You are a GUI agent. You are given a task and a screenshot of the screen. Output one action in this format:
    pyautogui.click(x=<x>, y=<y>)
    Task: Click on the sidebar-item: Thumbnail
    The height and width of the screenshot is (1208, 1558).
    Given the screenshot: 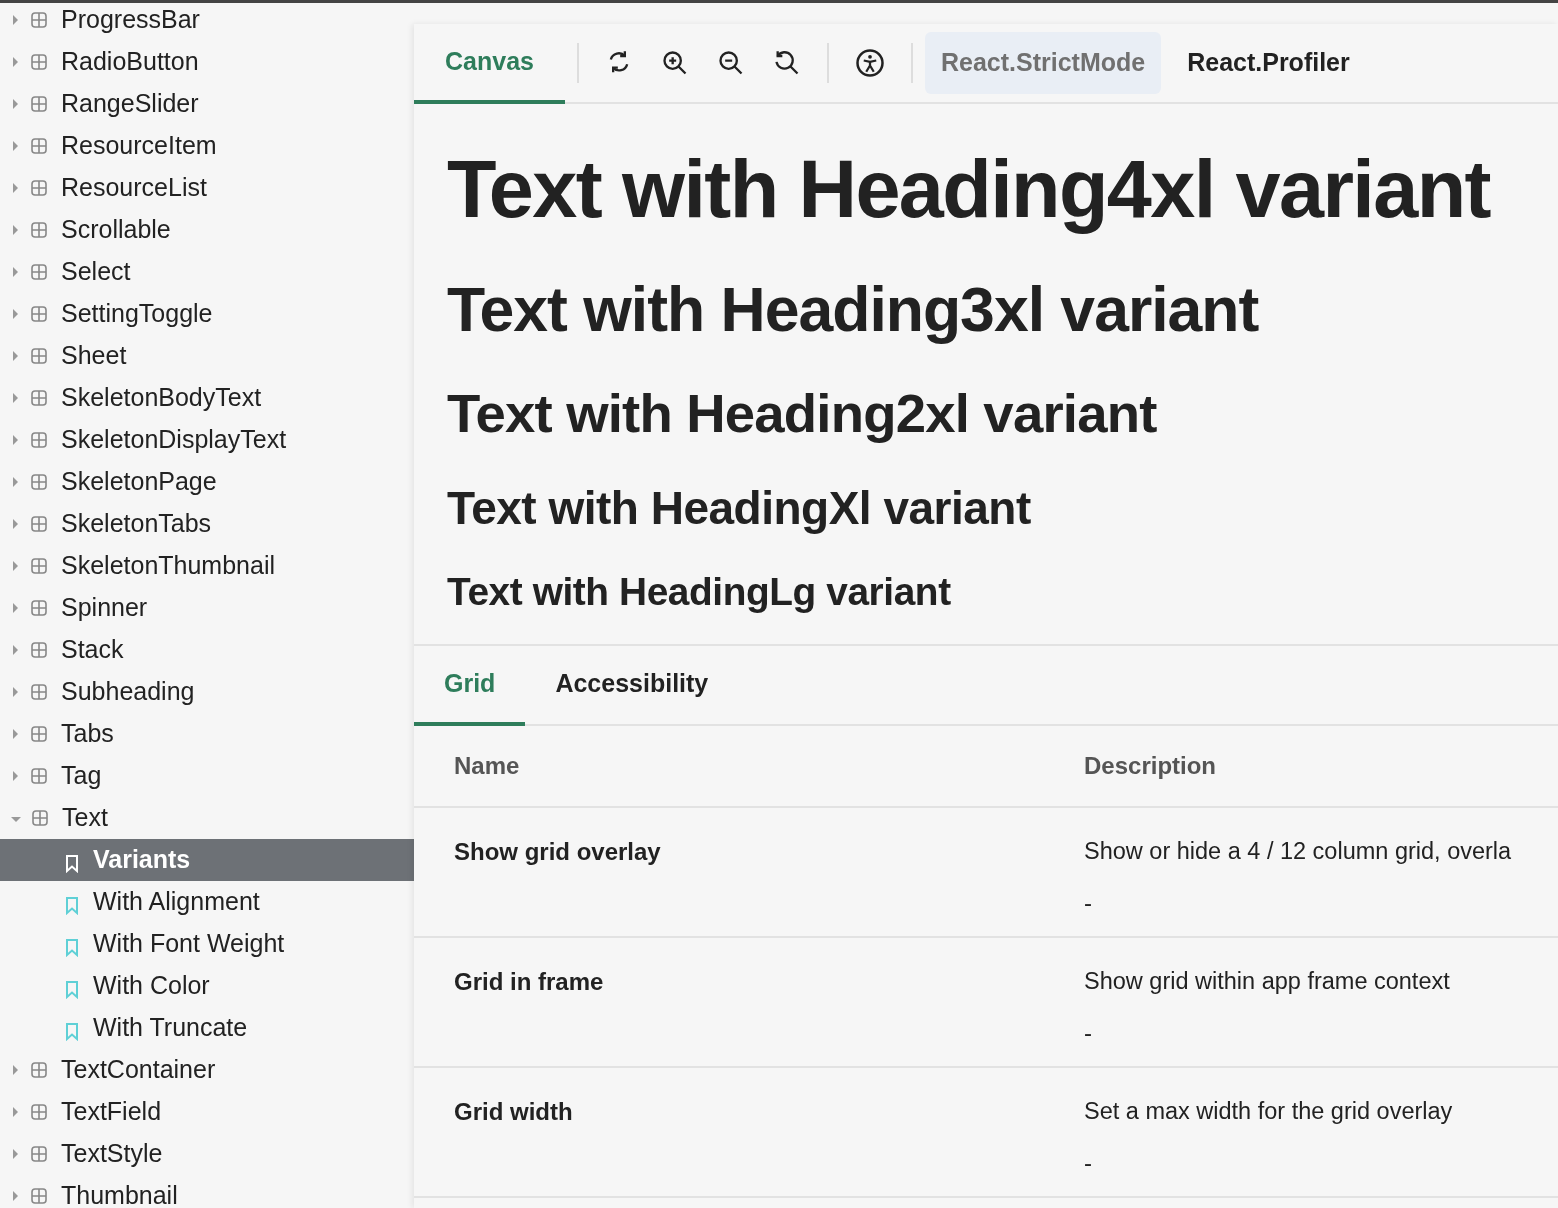 What is the action you would take?
    pyautogui.click(x=119, y=1192)
    